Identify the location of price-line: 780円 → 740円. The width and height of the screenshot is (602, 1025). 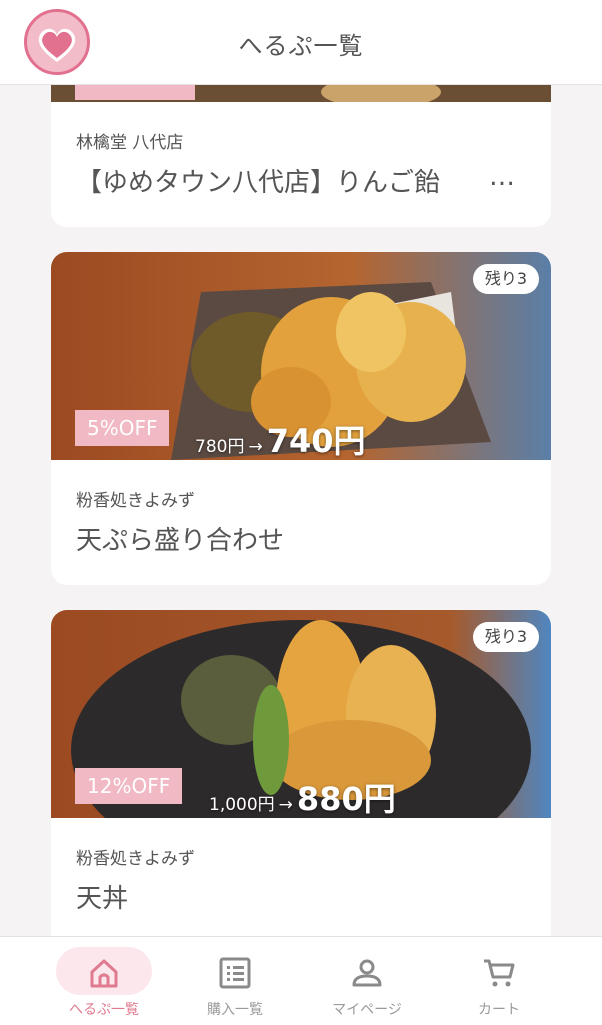
(280, 438).